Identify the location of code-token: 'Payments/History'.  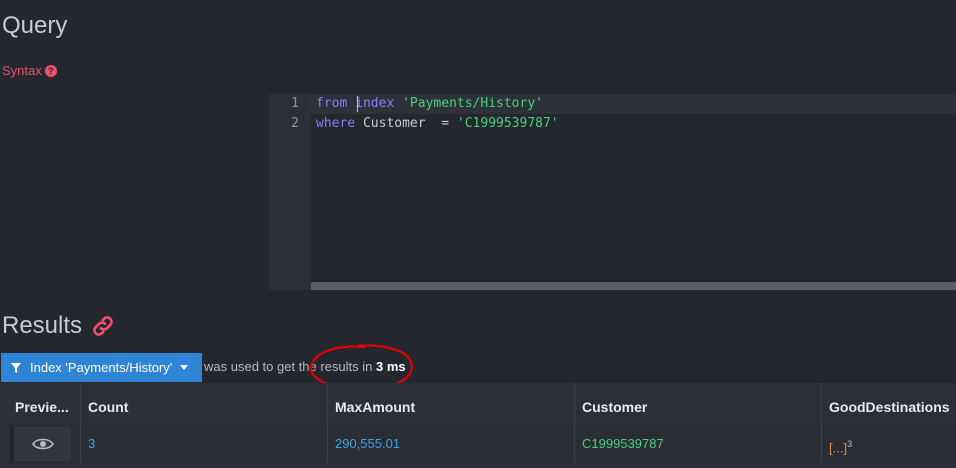
(472, 103).